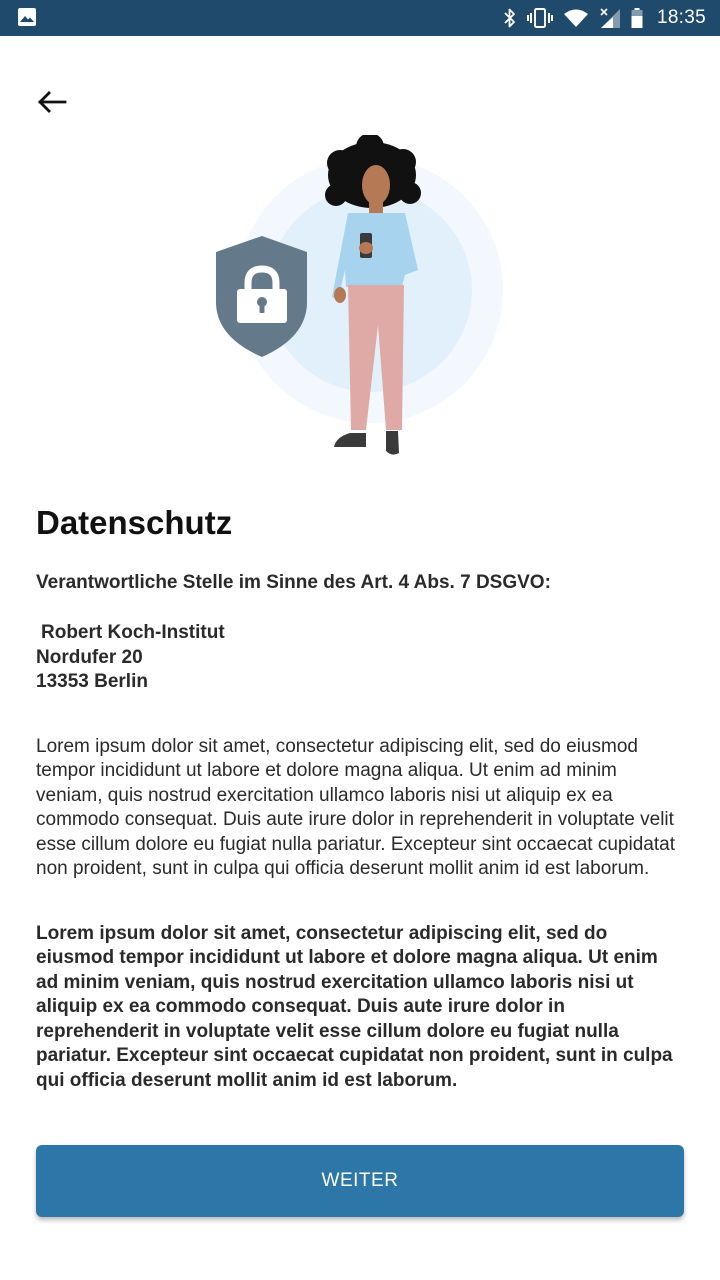 The height and width of the screenshot is (1280, 720). I want to click on address-street: Nordufer 20, so click(89, 657).